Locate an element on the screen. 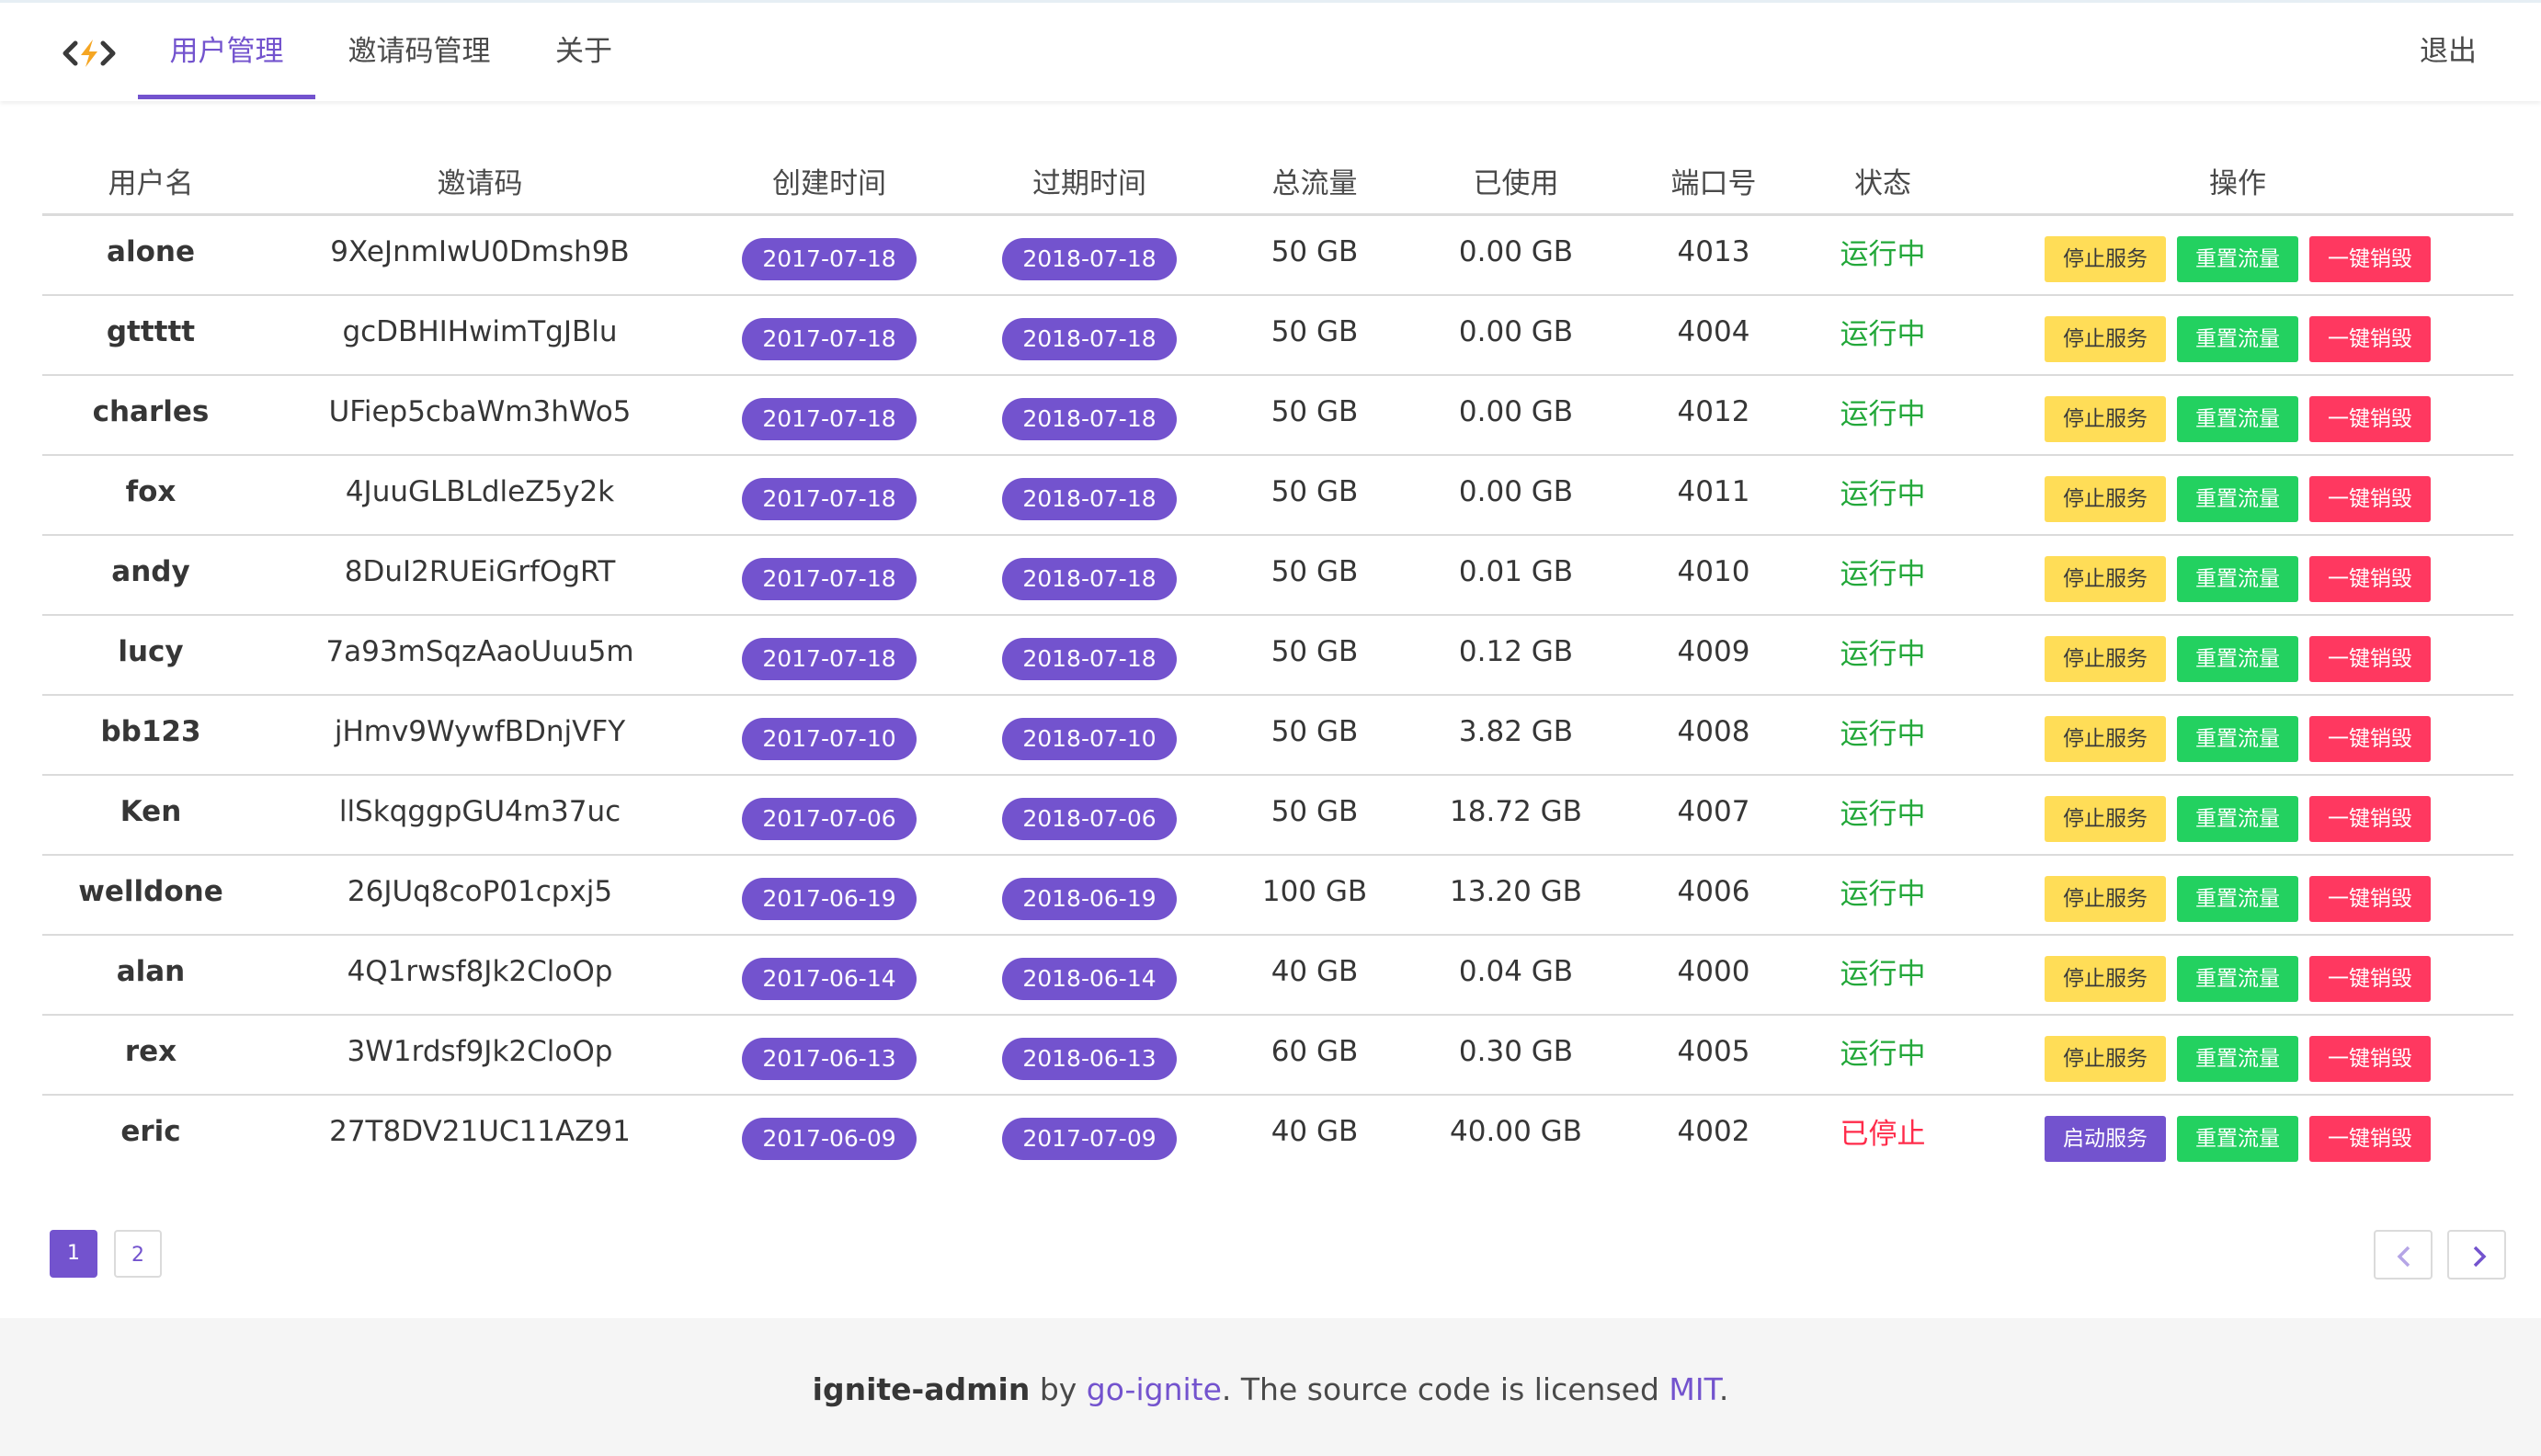 The width and height of the screenshot is (2541, 1456). cell-created: 2017-06-19 is located at coordinates (829, 895).